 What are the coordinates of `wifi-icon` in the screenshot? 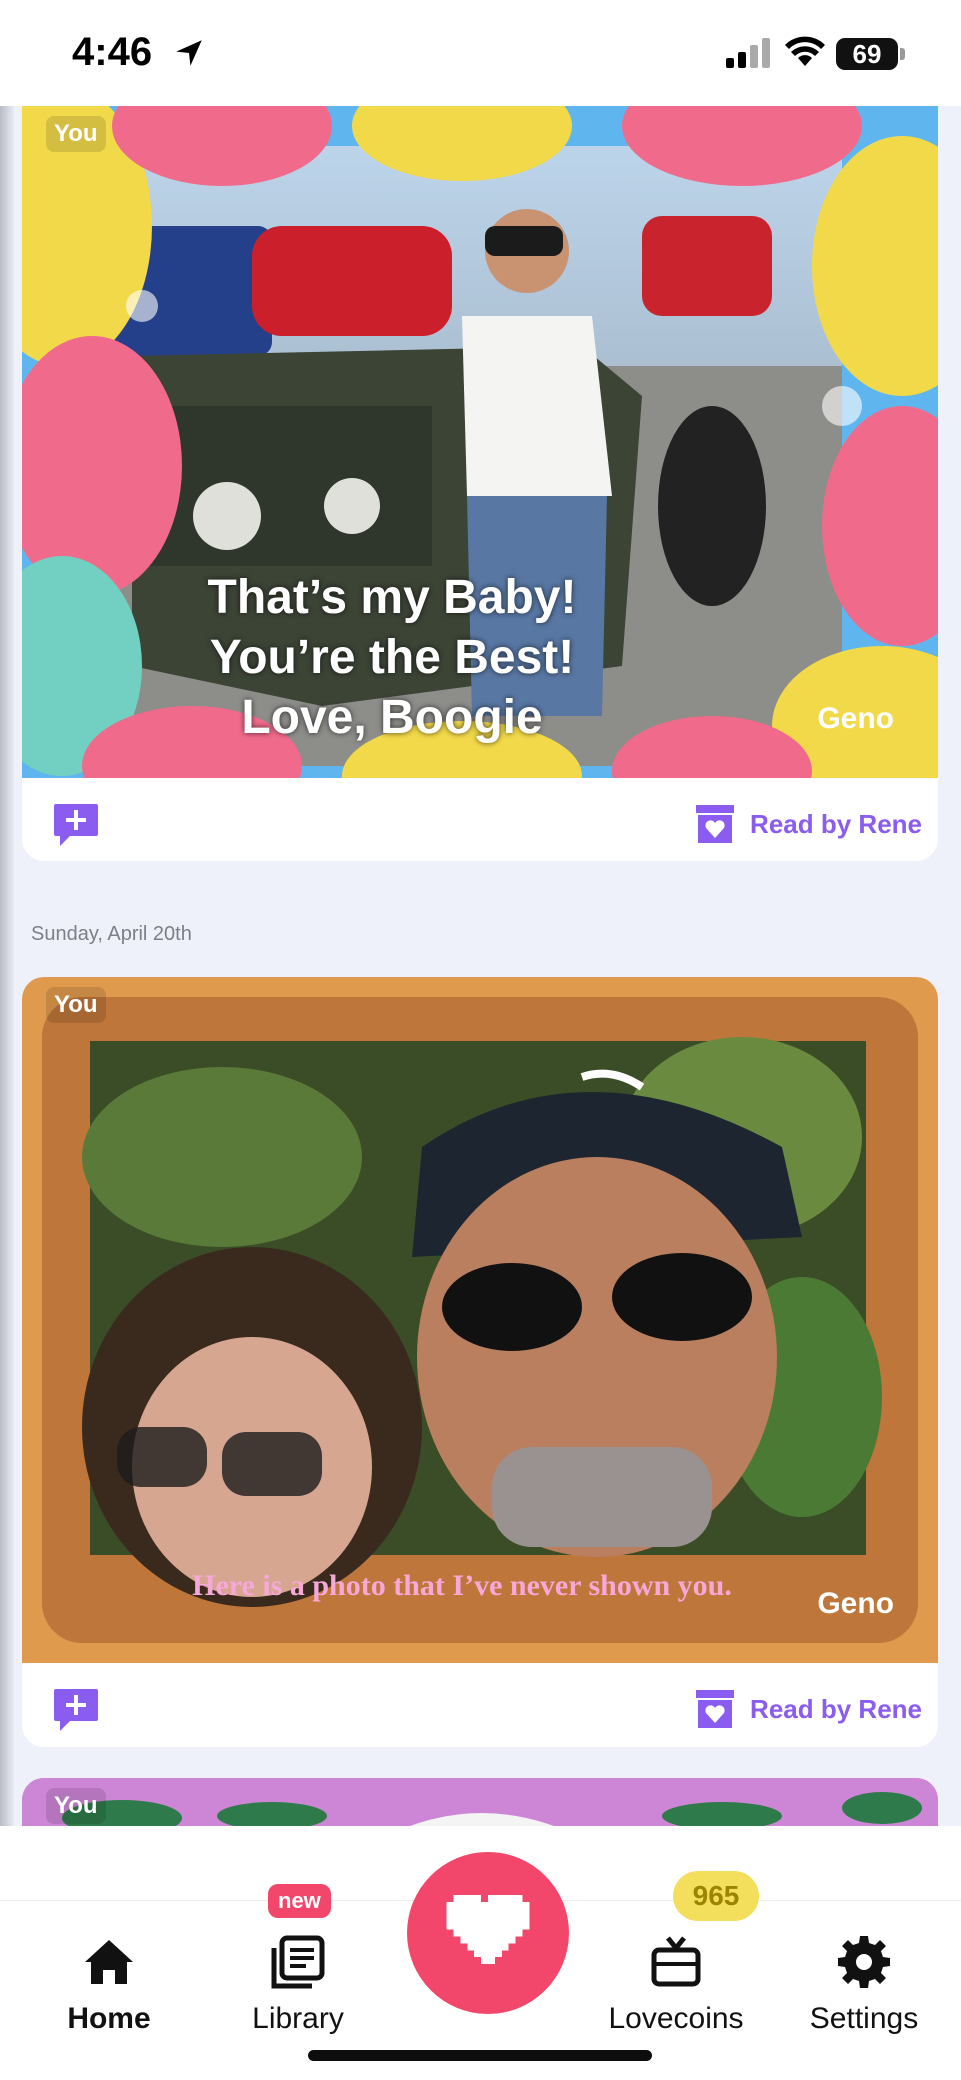 It's located at (805, 51).